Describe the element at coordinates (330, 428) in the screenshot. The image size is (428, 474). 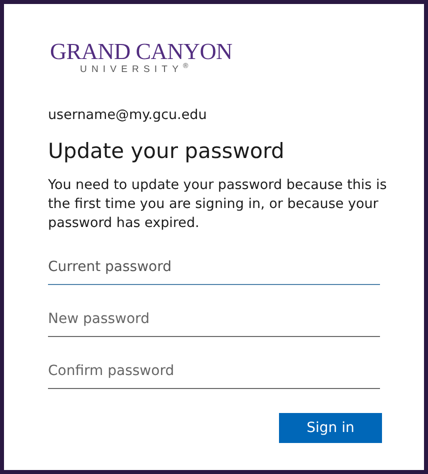
I see `sign-in-button: Sign in` at that location.